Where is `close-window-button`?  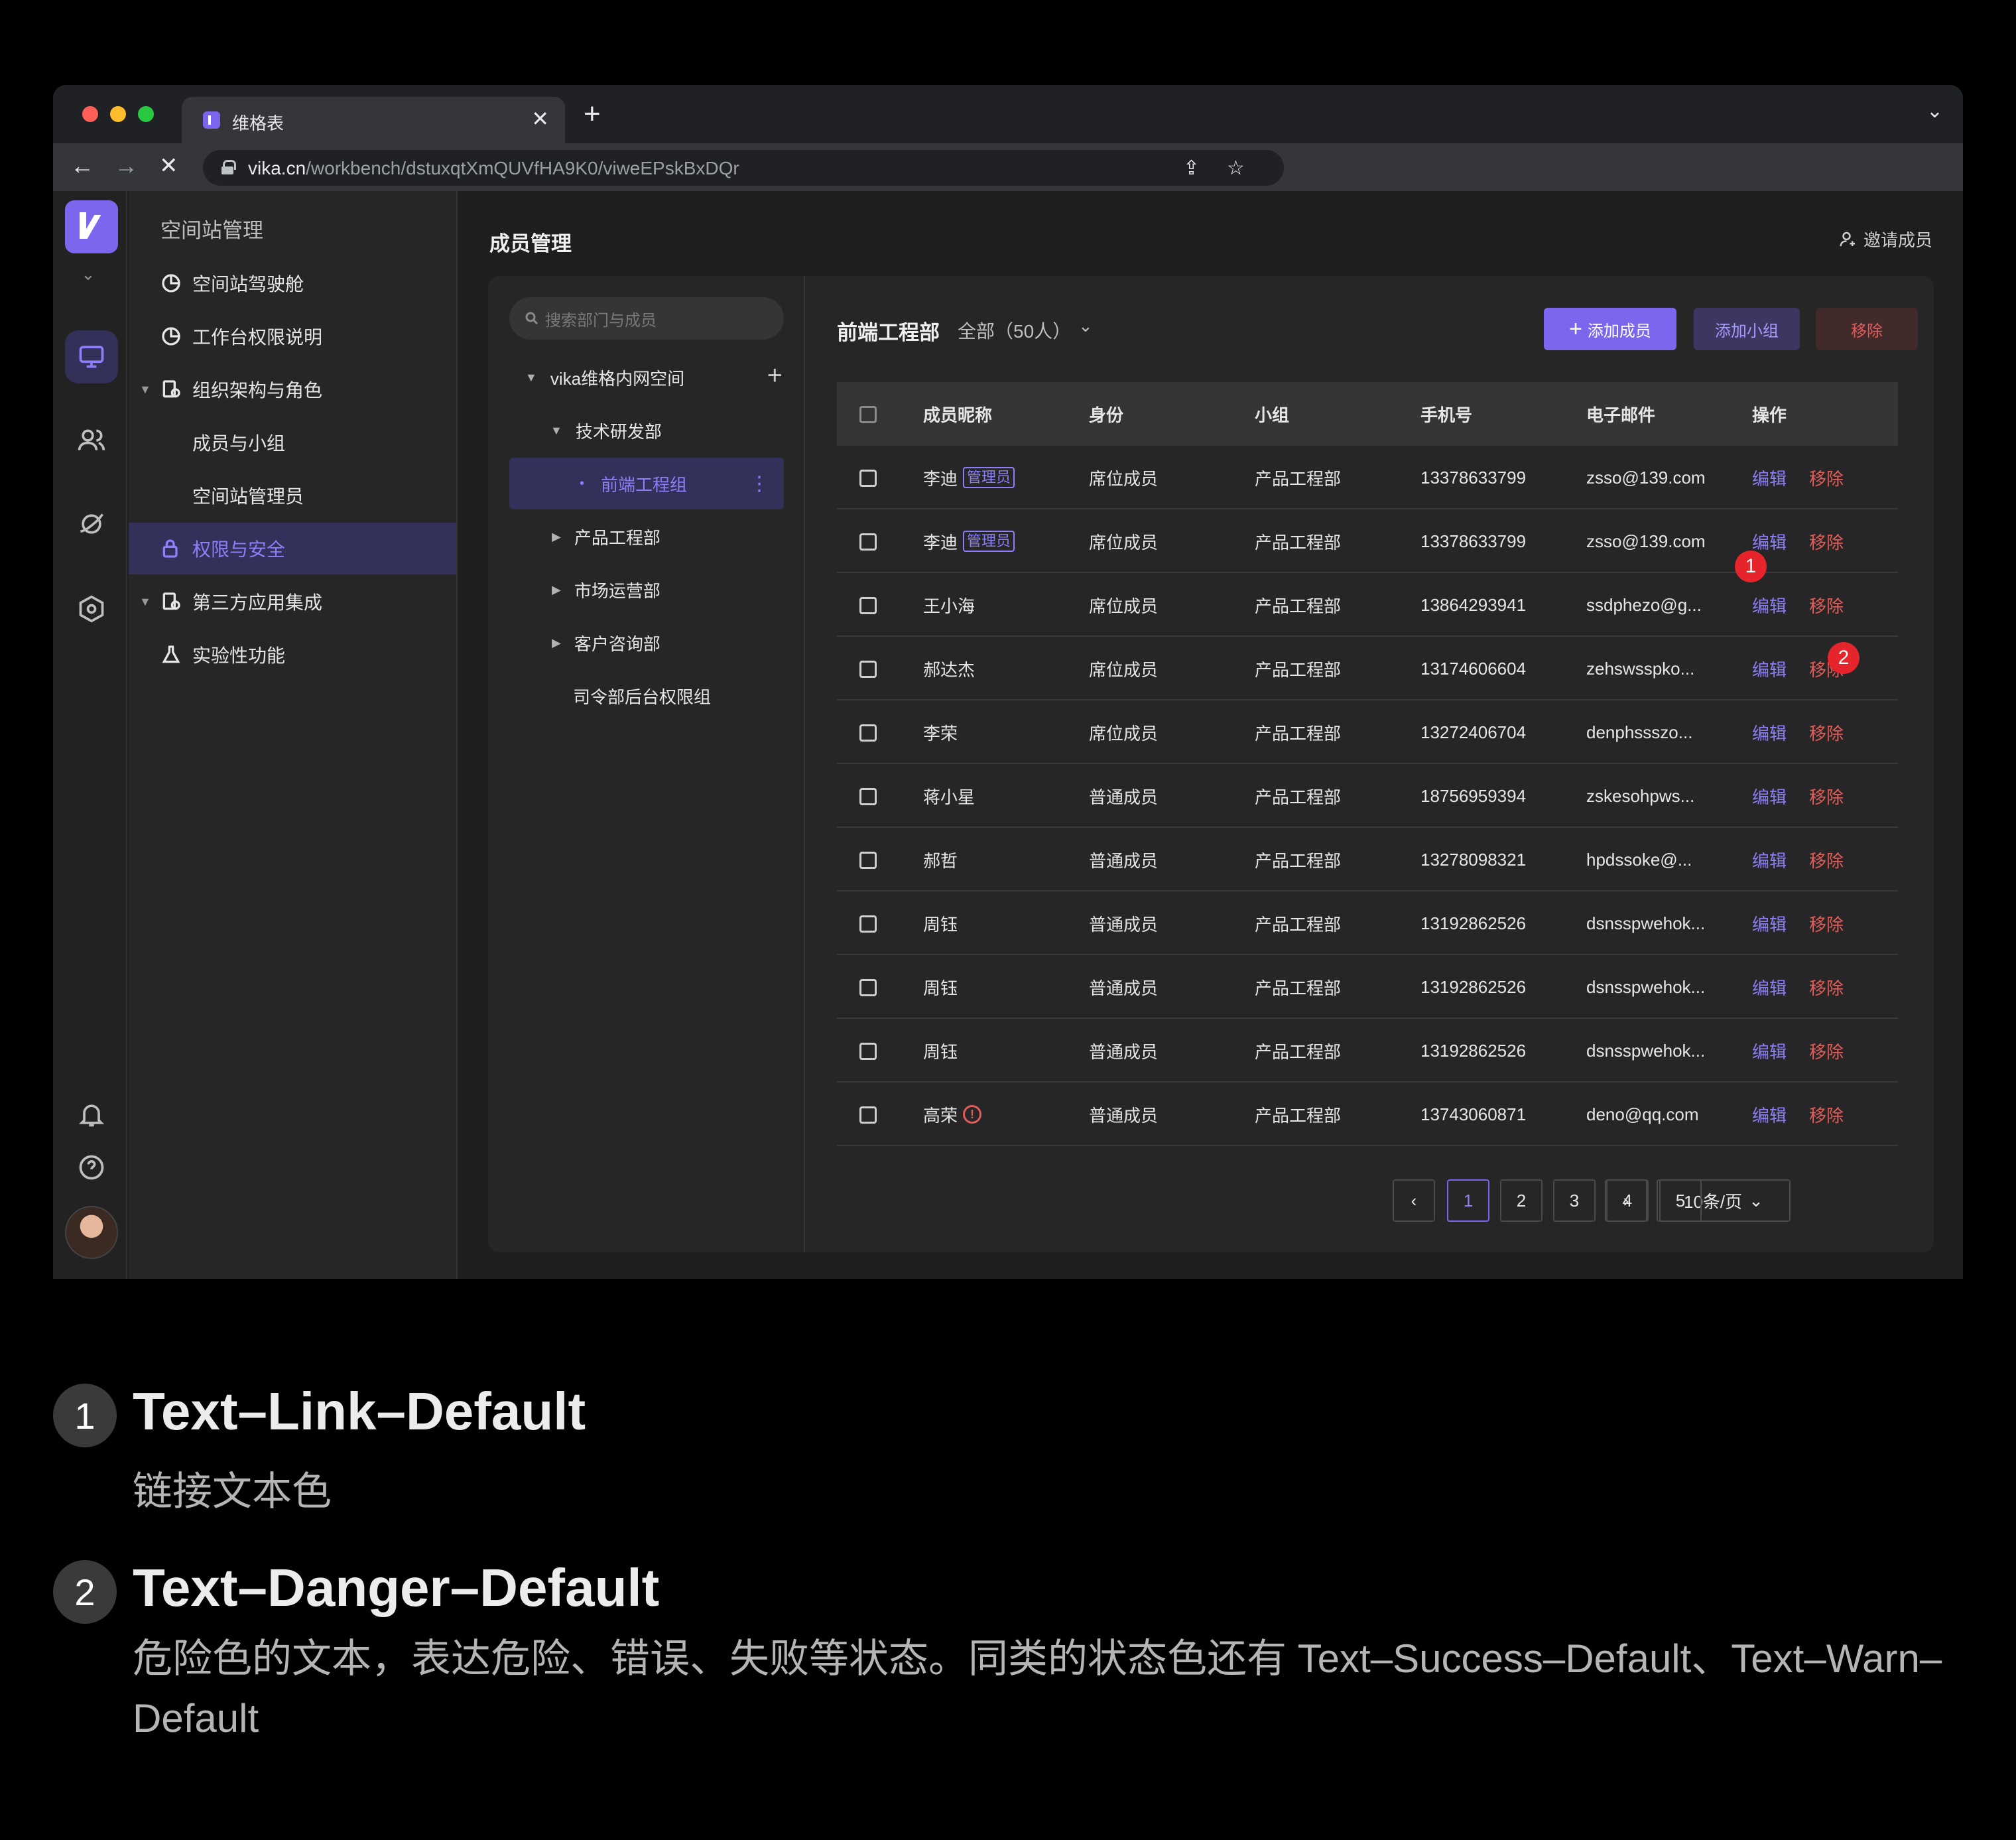
close-window-button is located at coordinates (90, 114).